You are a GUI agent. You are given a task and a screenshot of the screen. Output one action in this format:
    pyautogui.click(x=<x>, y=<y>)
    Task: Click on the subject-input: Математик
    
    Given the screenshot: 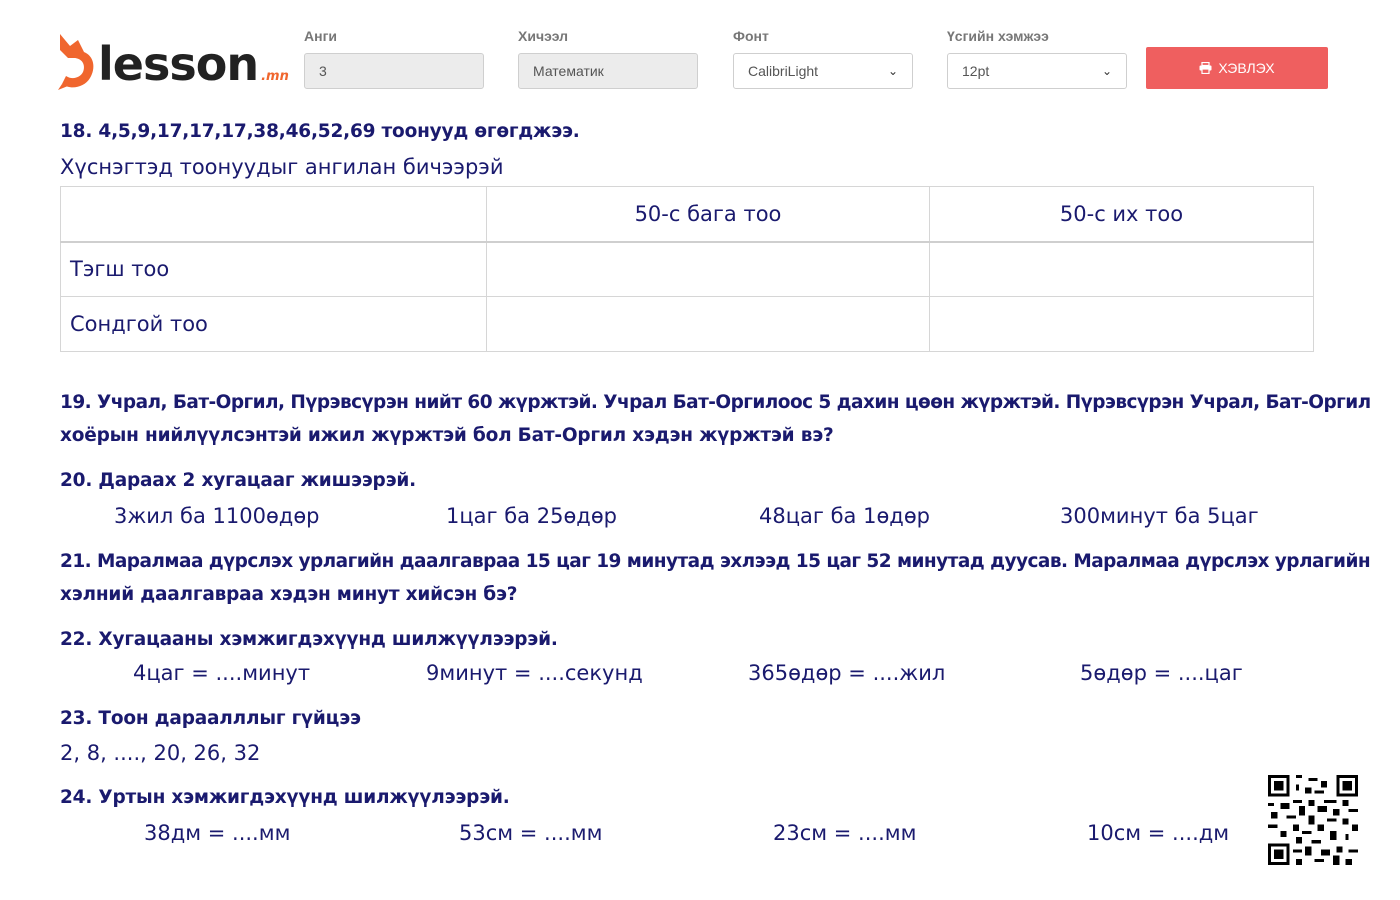 What is the action you would take?
    pyautogui.click(x=608, y=71)
    